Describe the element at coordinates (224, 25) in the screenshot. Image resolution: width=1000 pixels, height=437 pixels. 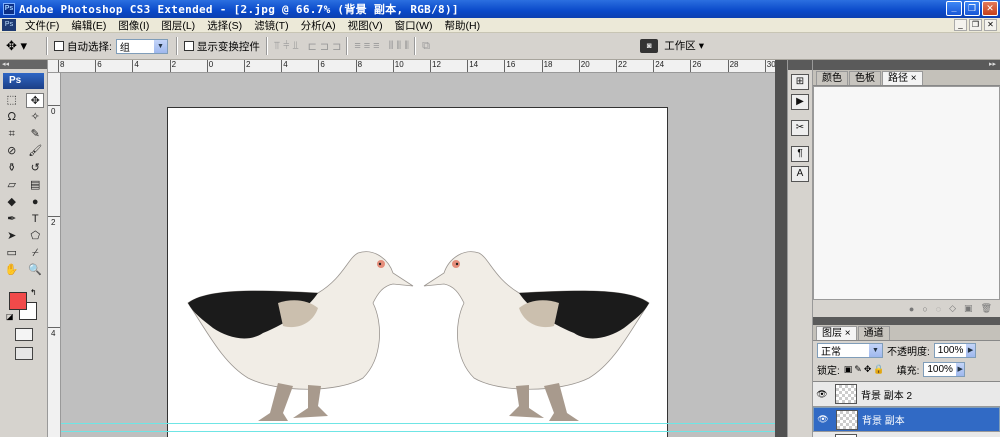
I see `menu-select: 选择(S)` at that location.